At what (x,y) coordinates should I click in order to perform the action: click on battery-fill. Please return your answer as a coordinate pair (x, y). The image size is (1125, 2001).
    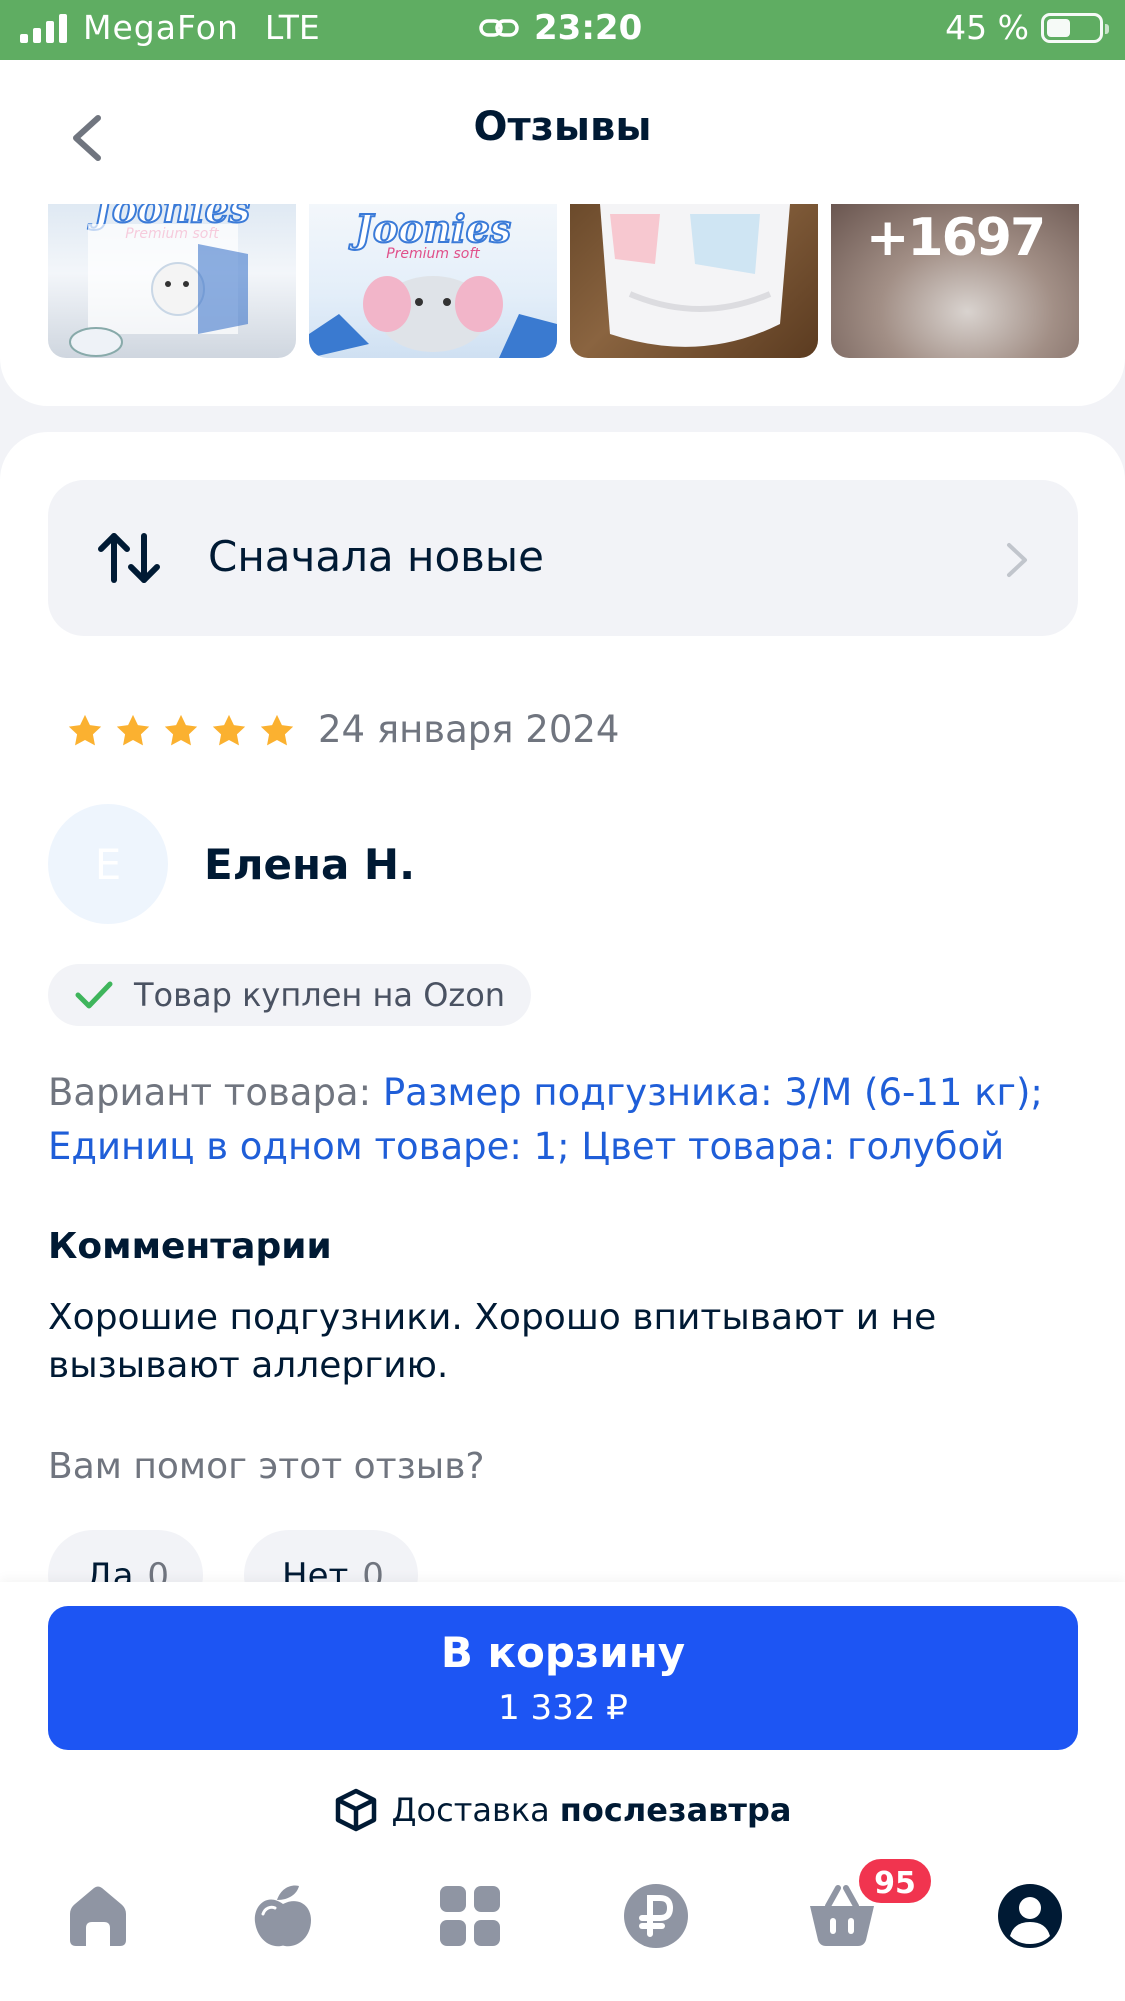
    Looking at the image, I should click on (1058, 27).